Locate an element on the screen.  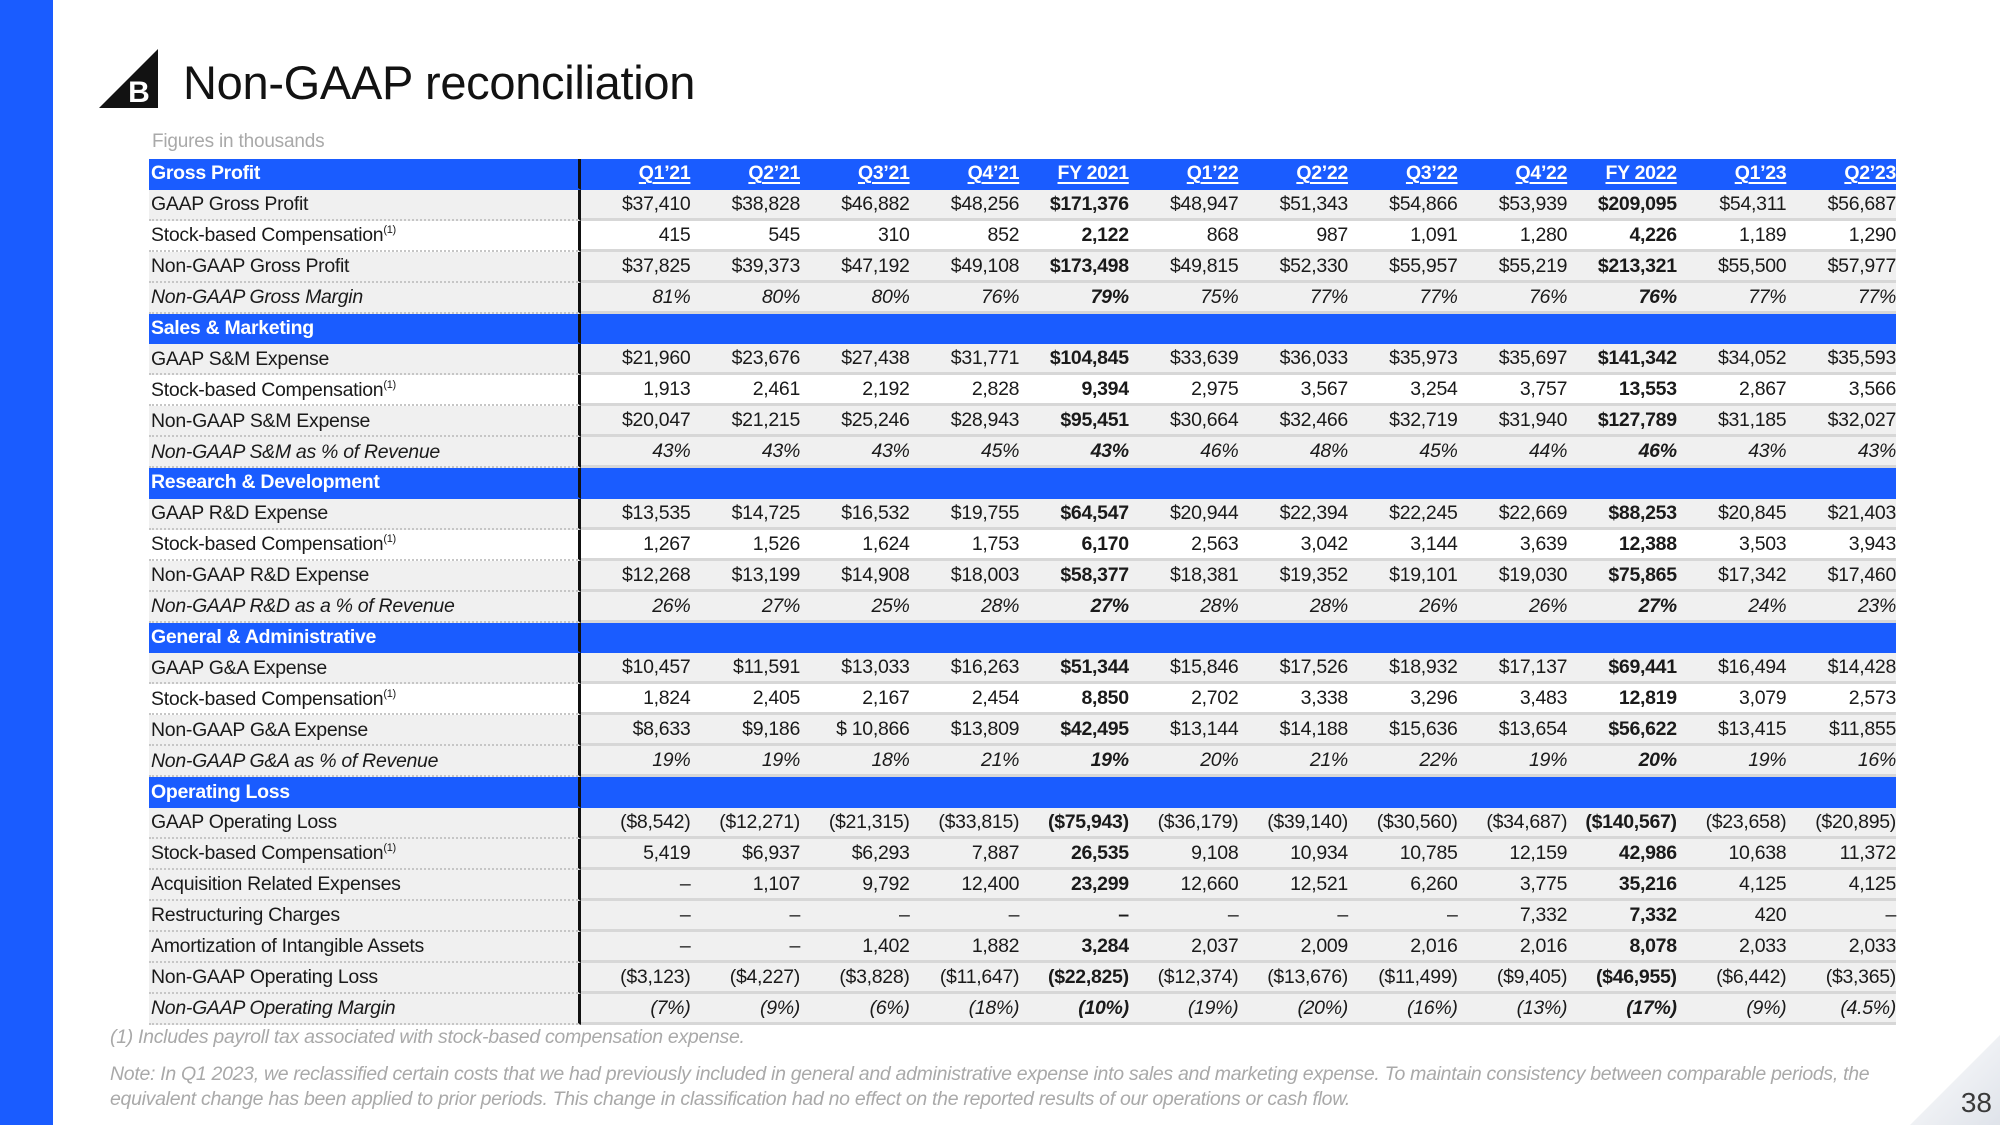
value-cell: $37,410 is located at coordinates (635, 205).